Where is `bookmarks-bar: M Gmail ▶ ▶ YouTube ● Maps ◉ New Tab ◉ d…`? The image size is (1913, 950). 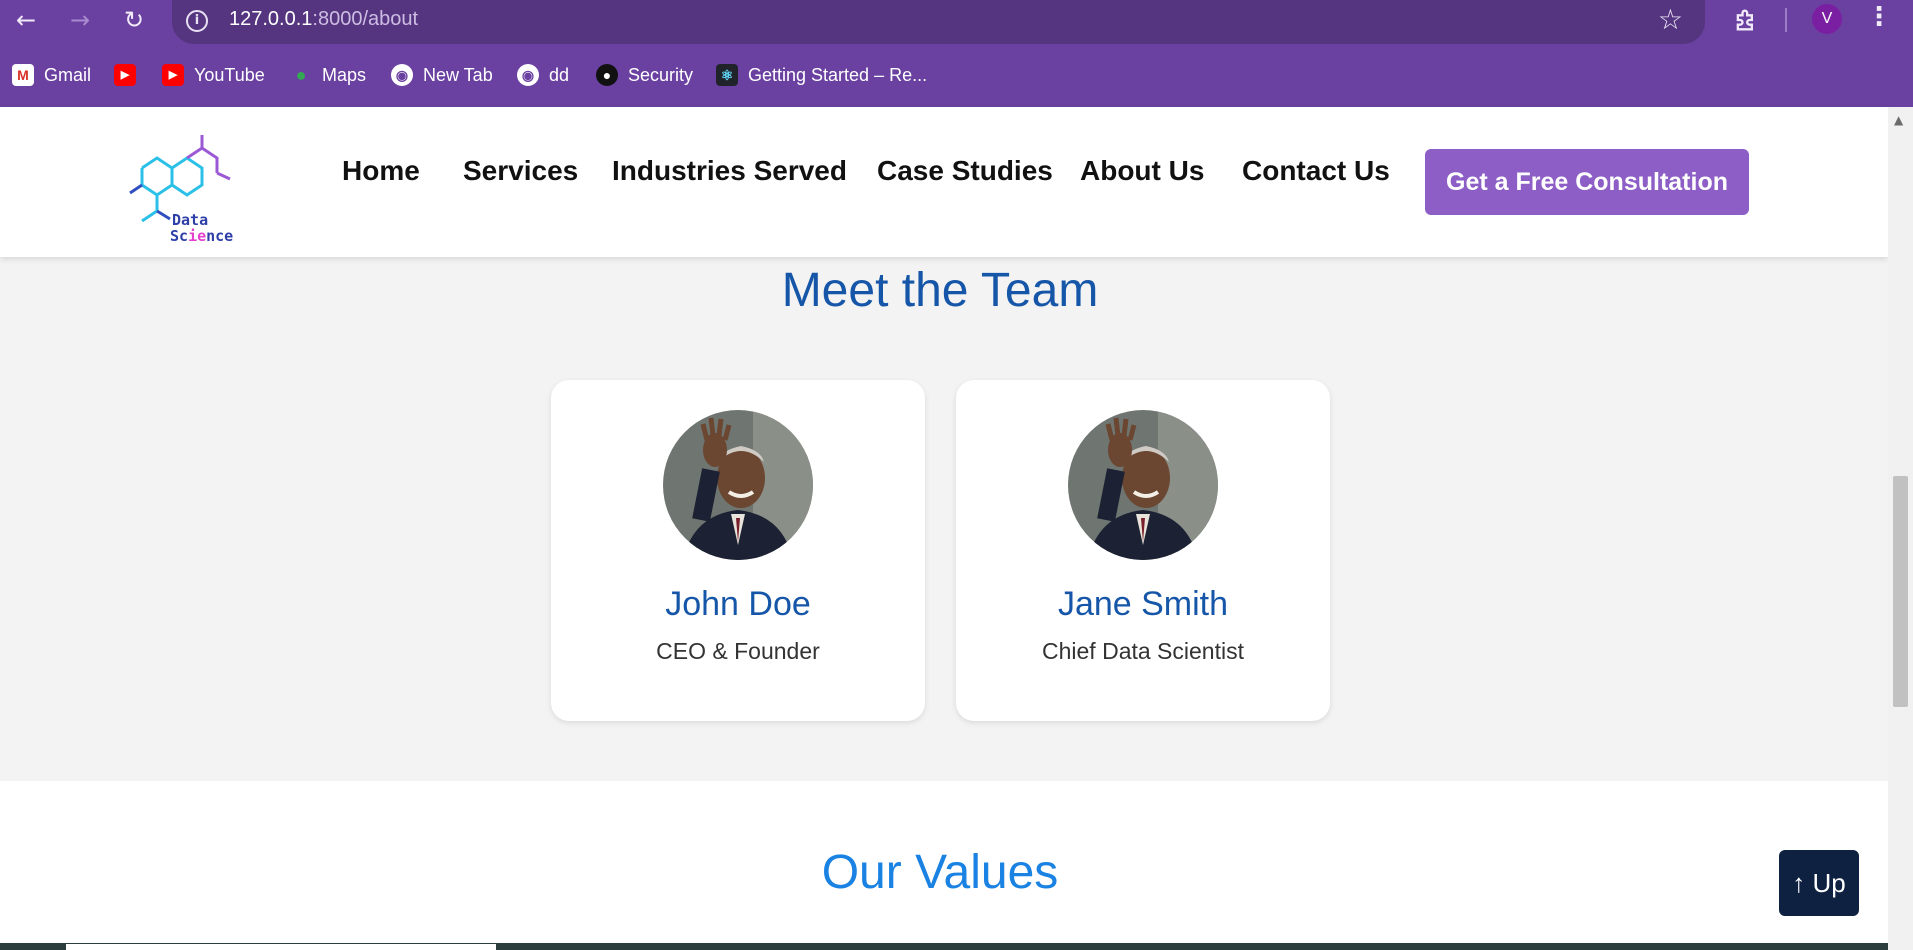 bookmarks-bar: M Gmail ▶ ▶ YouTube ● Maps ◉ New Tab ◉ d… is located at coordinates (956, 75).